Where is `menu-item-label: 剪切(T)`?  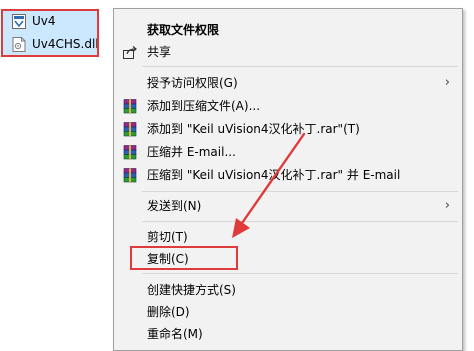 menu-item-label: 剪切(T) is located at coordinates (167, 237).